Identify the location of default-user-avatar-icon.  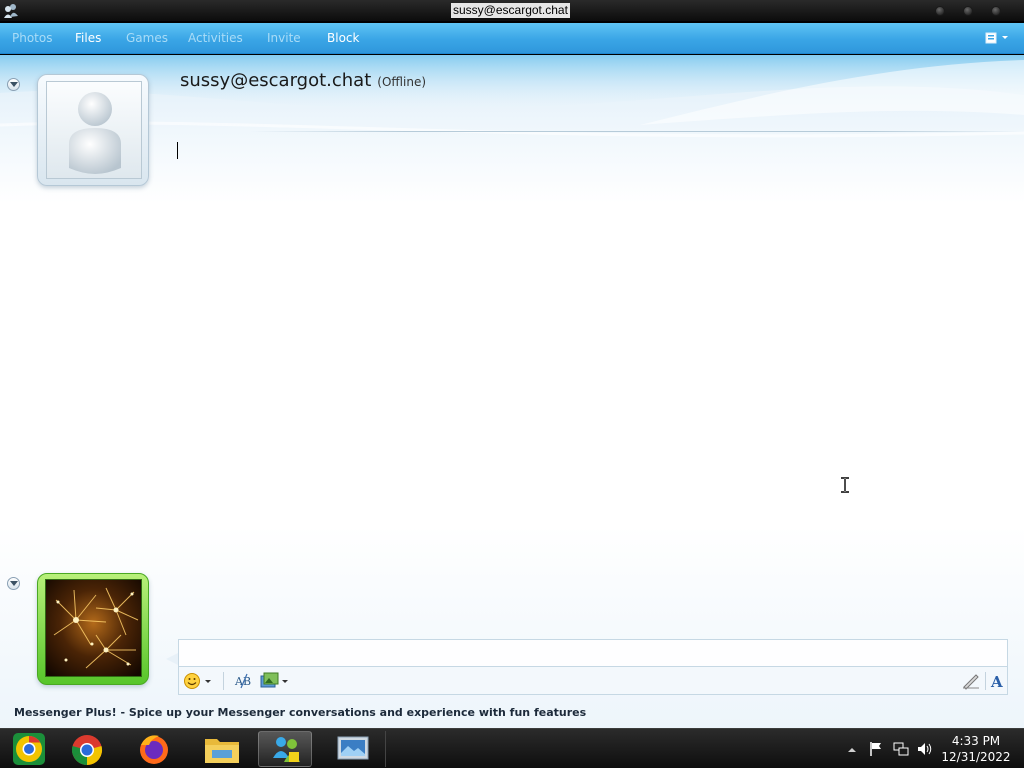
(94, 130).